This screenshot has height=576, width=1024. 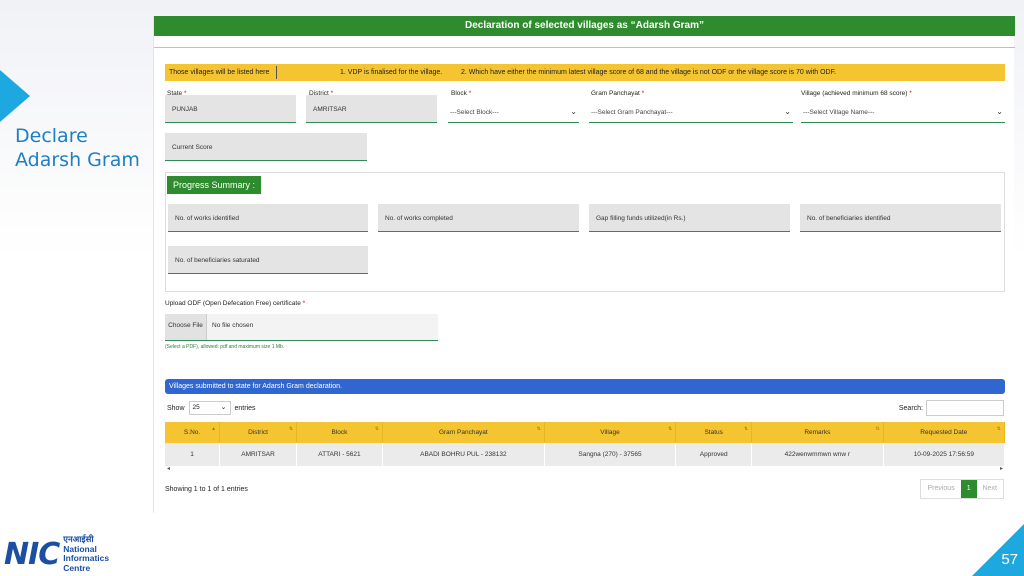 I want to click on beneficiaries-saturated-field: No. of beneficiaries saturated, so click(x=268, y=260).